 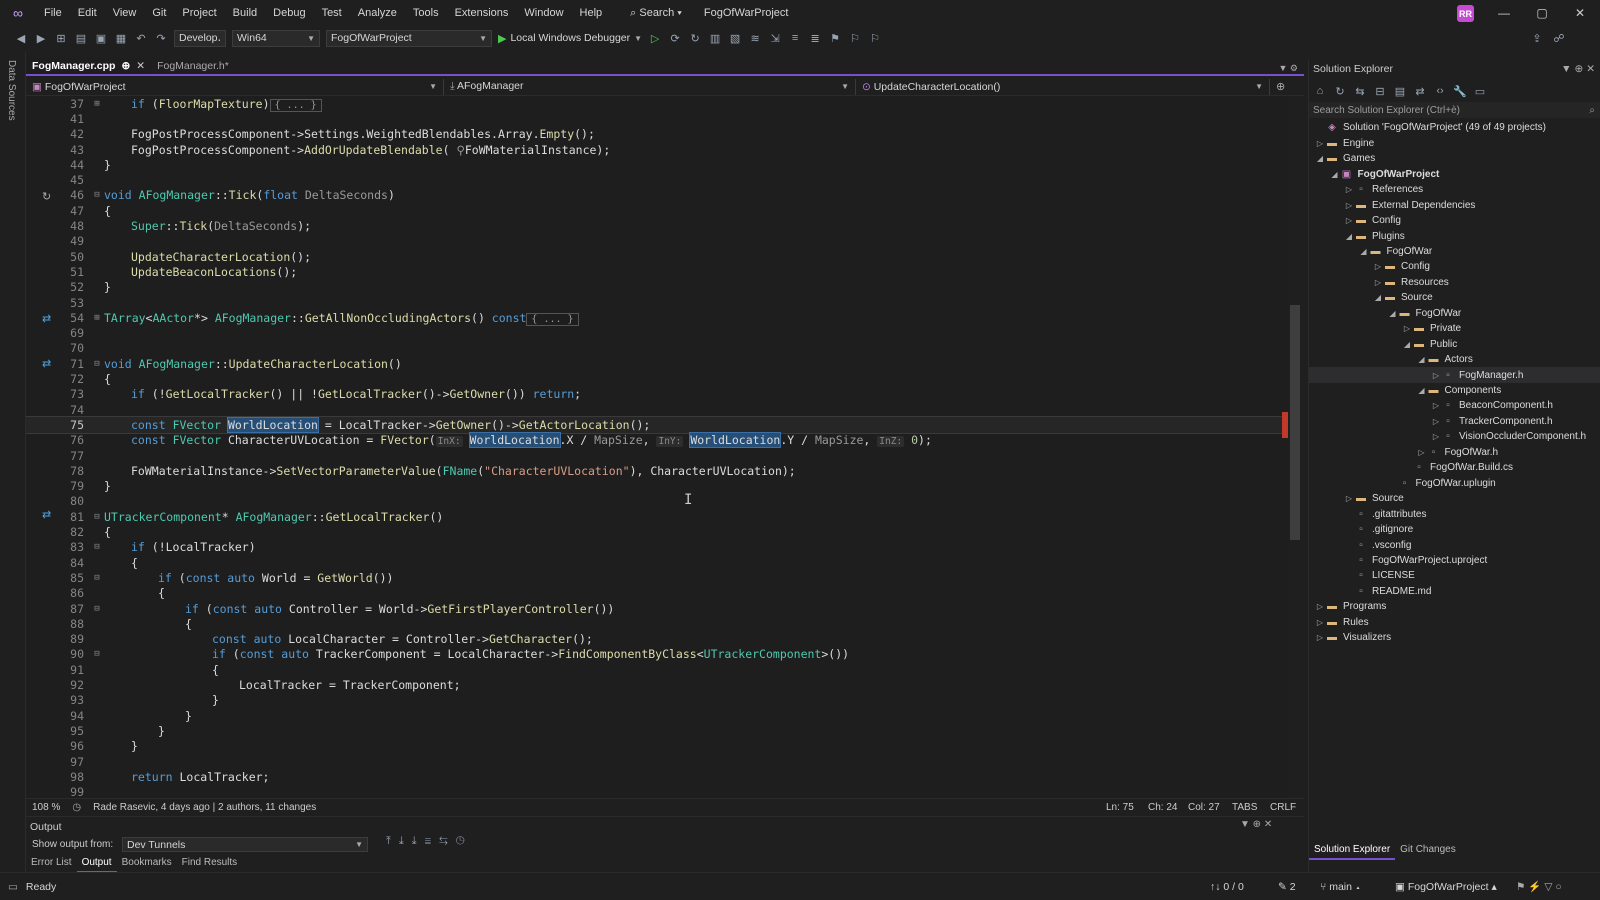 I want to click on member-nav-select: ⊙ UpdateCharacterLocation() ▼, so click(x=1063, y=86).